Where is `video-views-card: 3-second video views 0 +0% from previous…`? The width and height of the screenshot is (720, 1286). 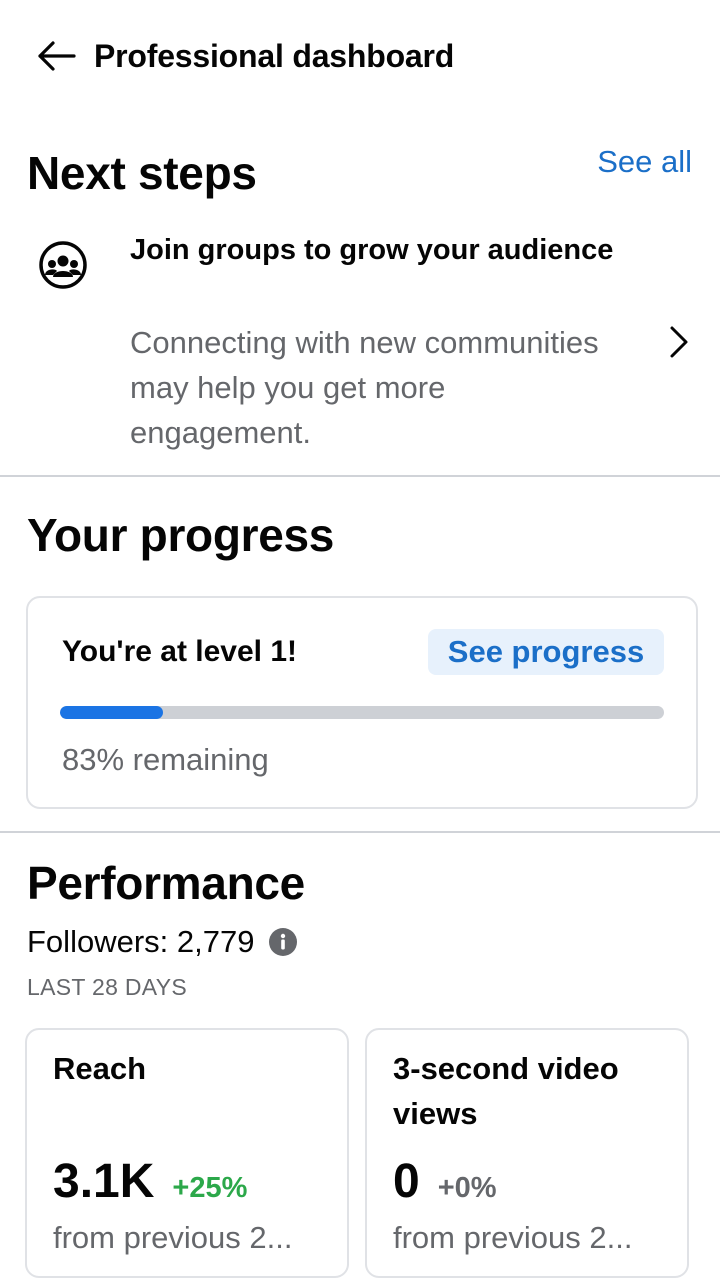
video-views-card: 3-second video views 0 +0% from previous… is located at coordinates (527, 1153).